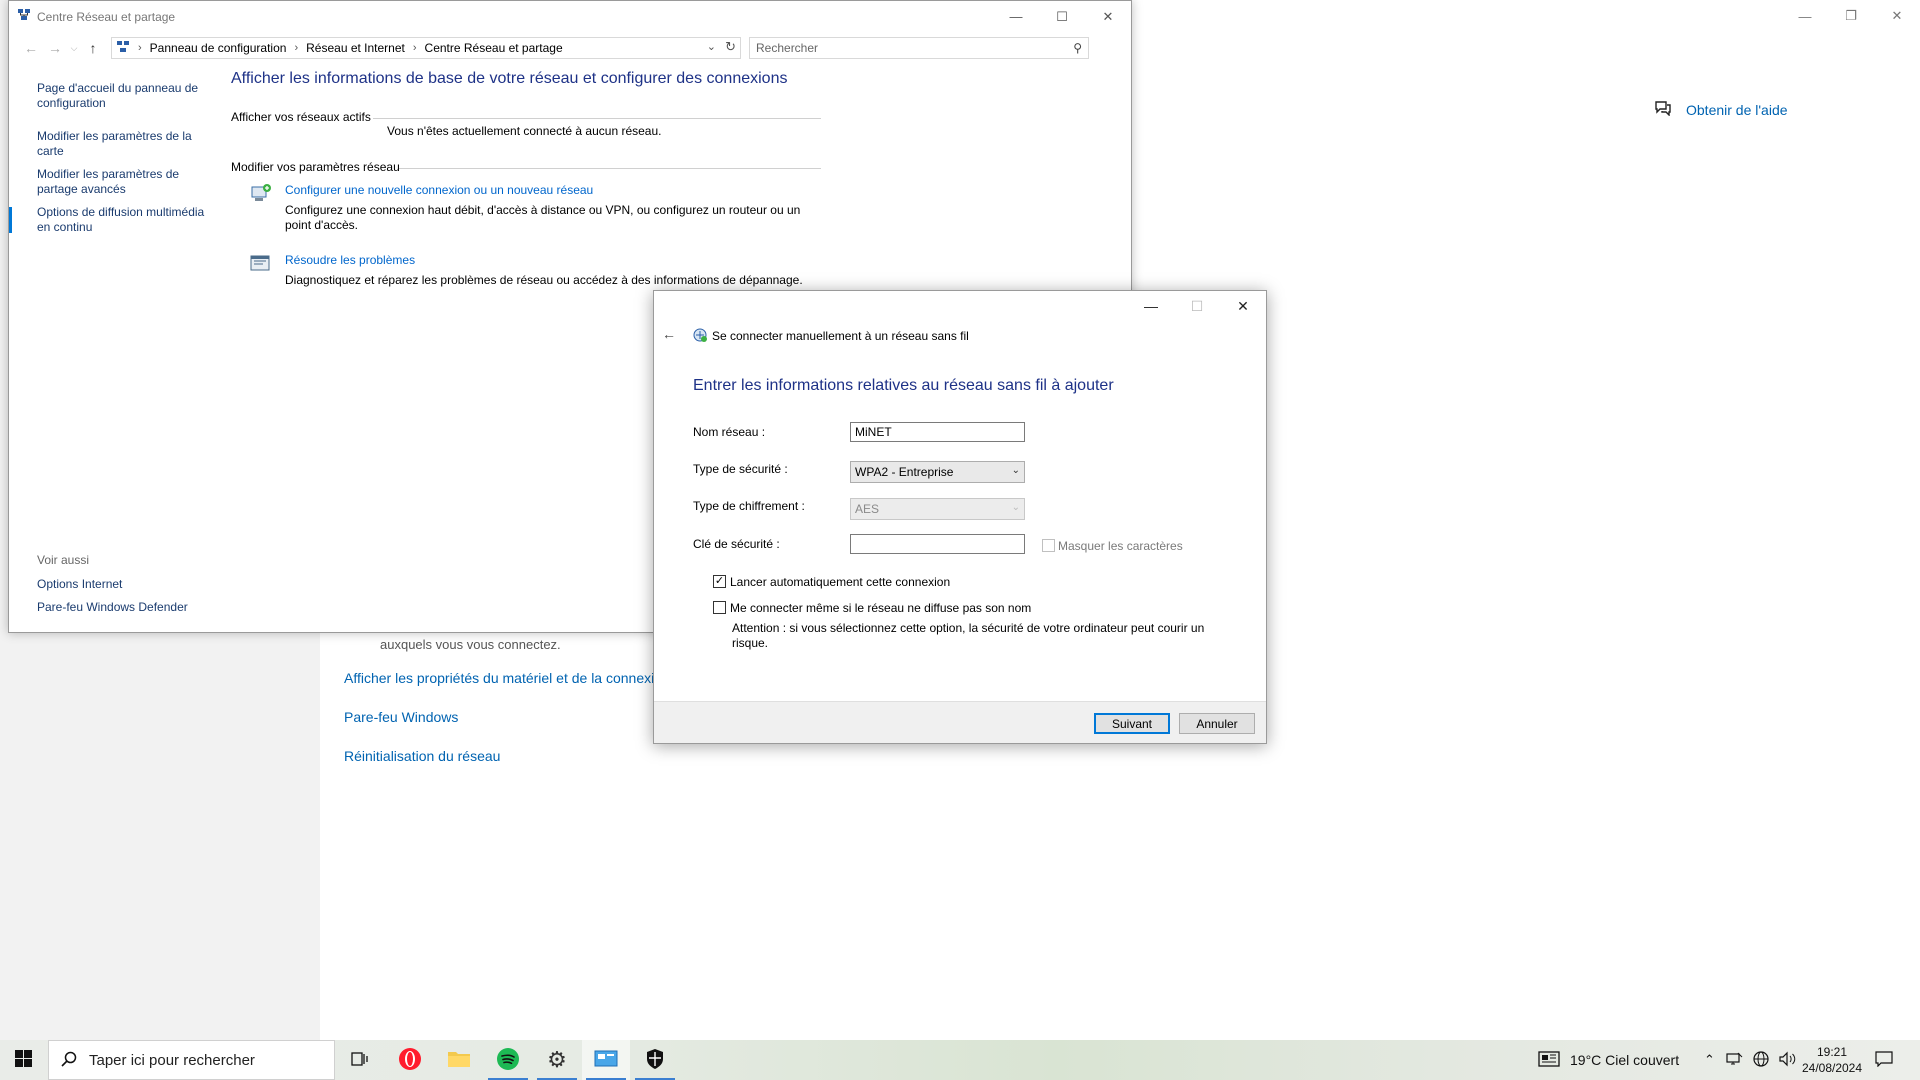 This screenshot has width=1920, height=1080. What do you see at coordinates (1832, 1052) in the screenshot?
I see `clock-time: 19:21` at bounding box center [1832, 1052].